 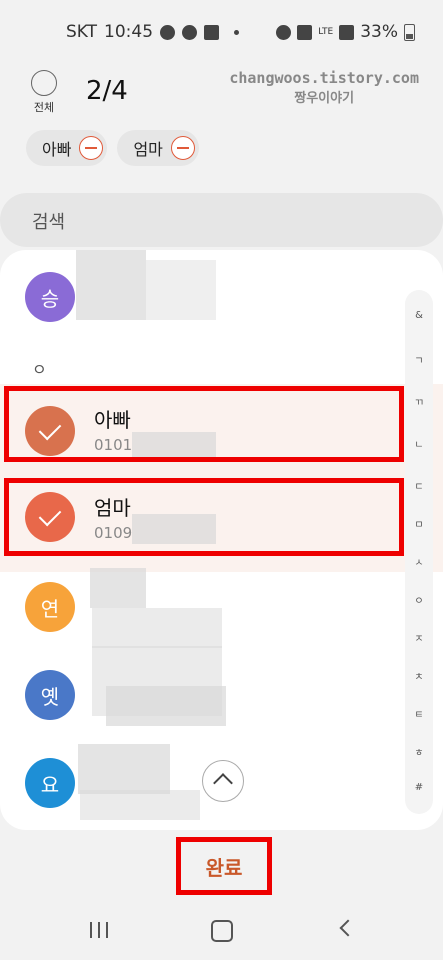 I want to click on scroll-to-top-button, so click(x=223, y=781).